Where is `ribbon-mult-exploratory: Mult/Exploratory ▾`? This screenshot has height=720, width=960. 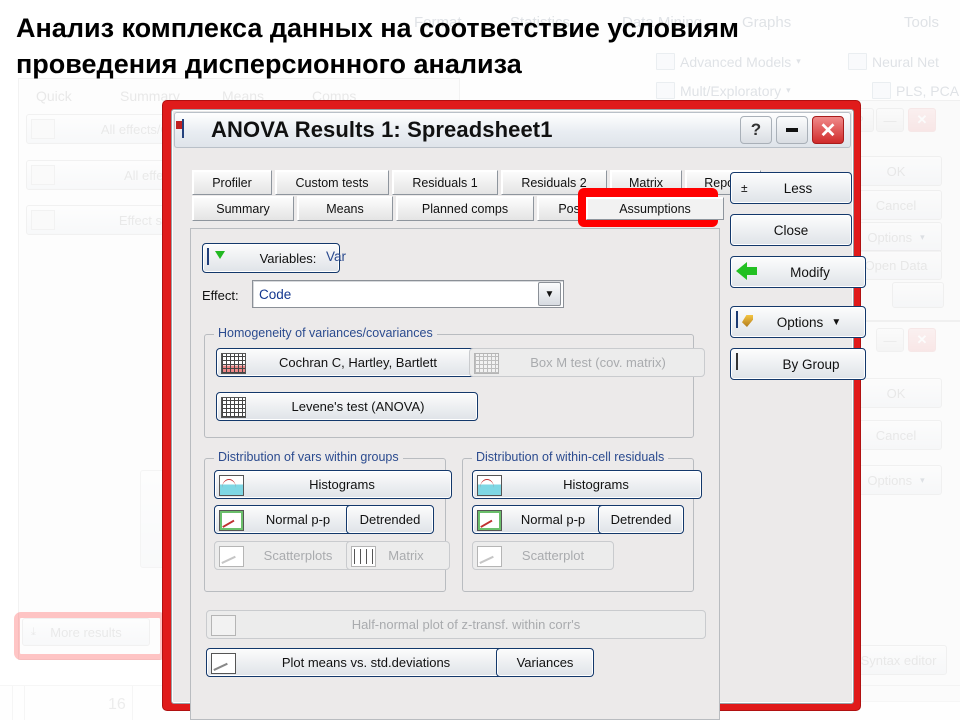 ribbon-mult-exploratory: Mult/Exploratory ▾ is located at coordinates (723, 90).